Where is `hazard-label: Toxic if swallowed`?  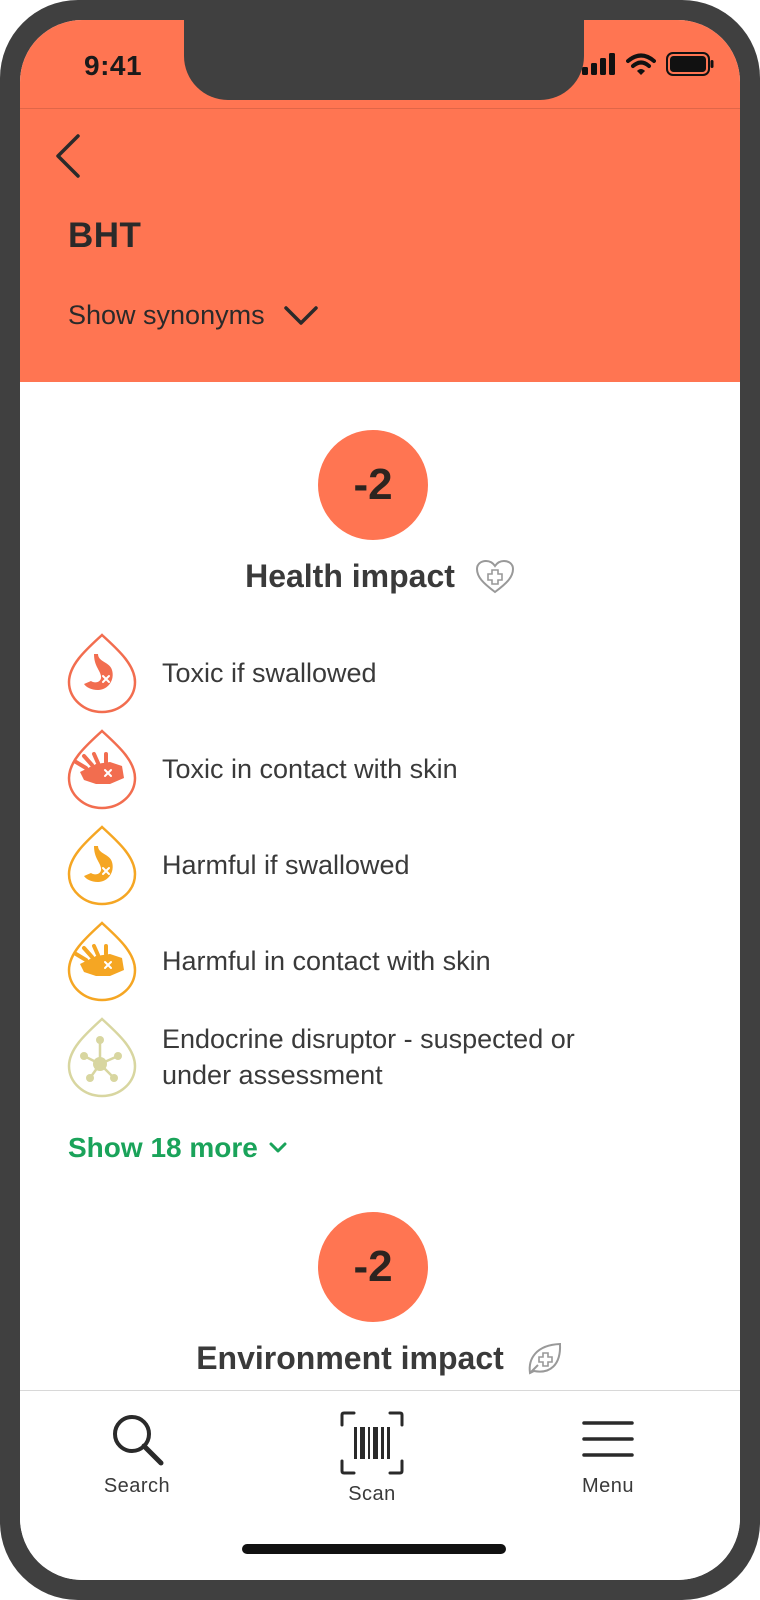 hazard-label: Toxic if swallowed is located at coordinates (269, 673).